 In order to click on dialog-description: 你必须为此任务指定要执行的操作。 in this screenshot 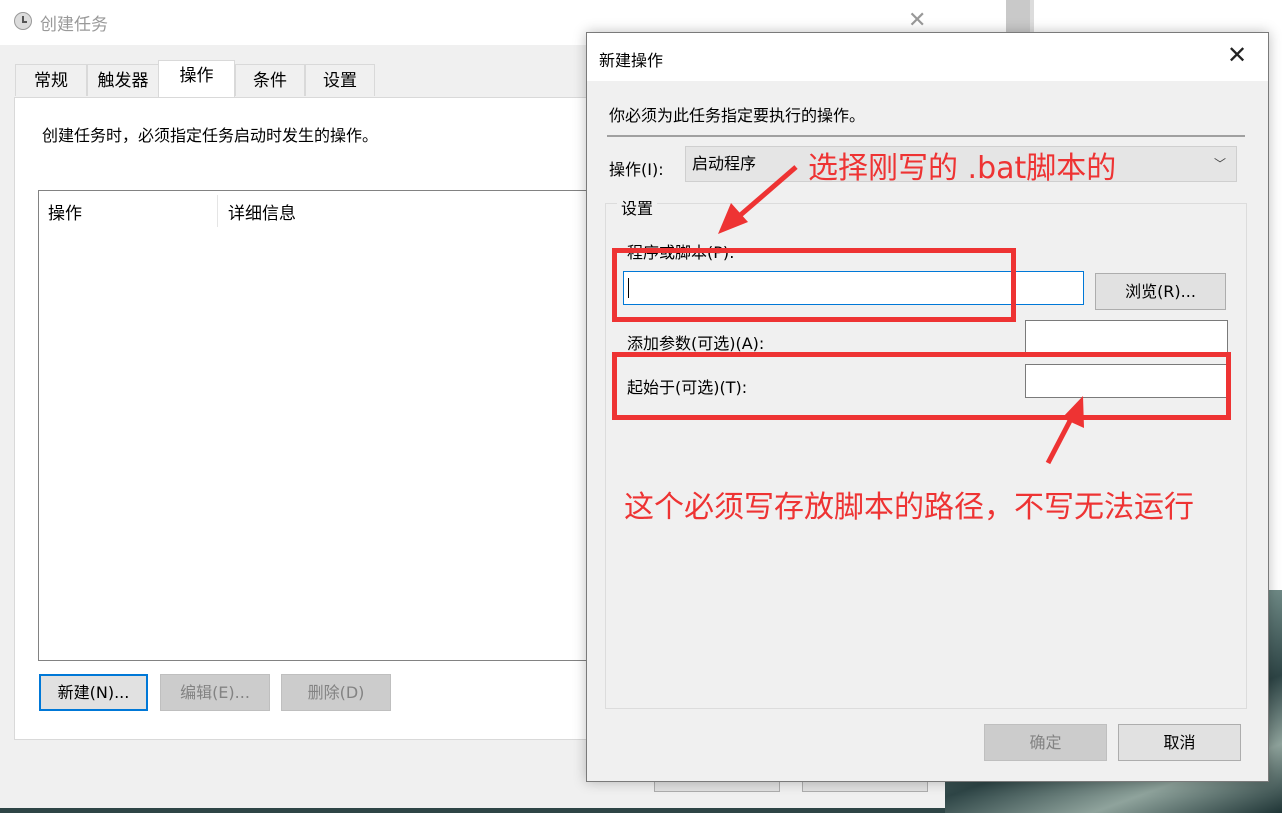, I will do `click(737, 115)`.